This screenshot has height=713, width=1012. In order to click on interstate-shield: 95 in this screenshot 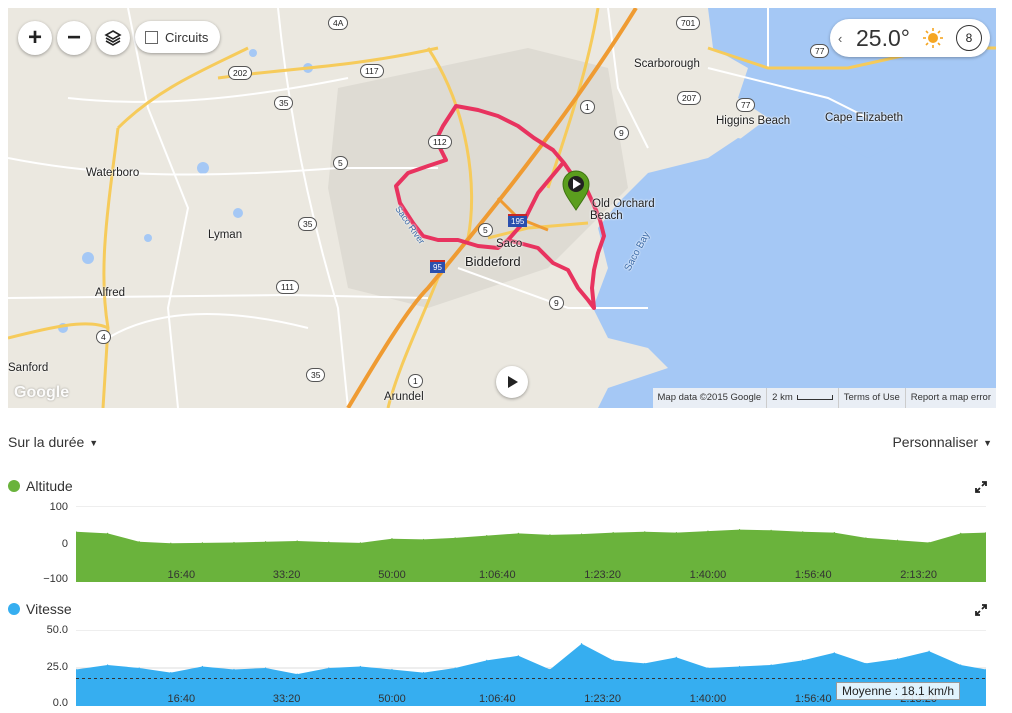, I will do `click(437, 266)`.